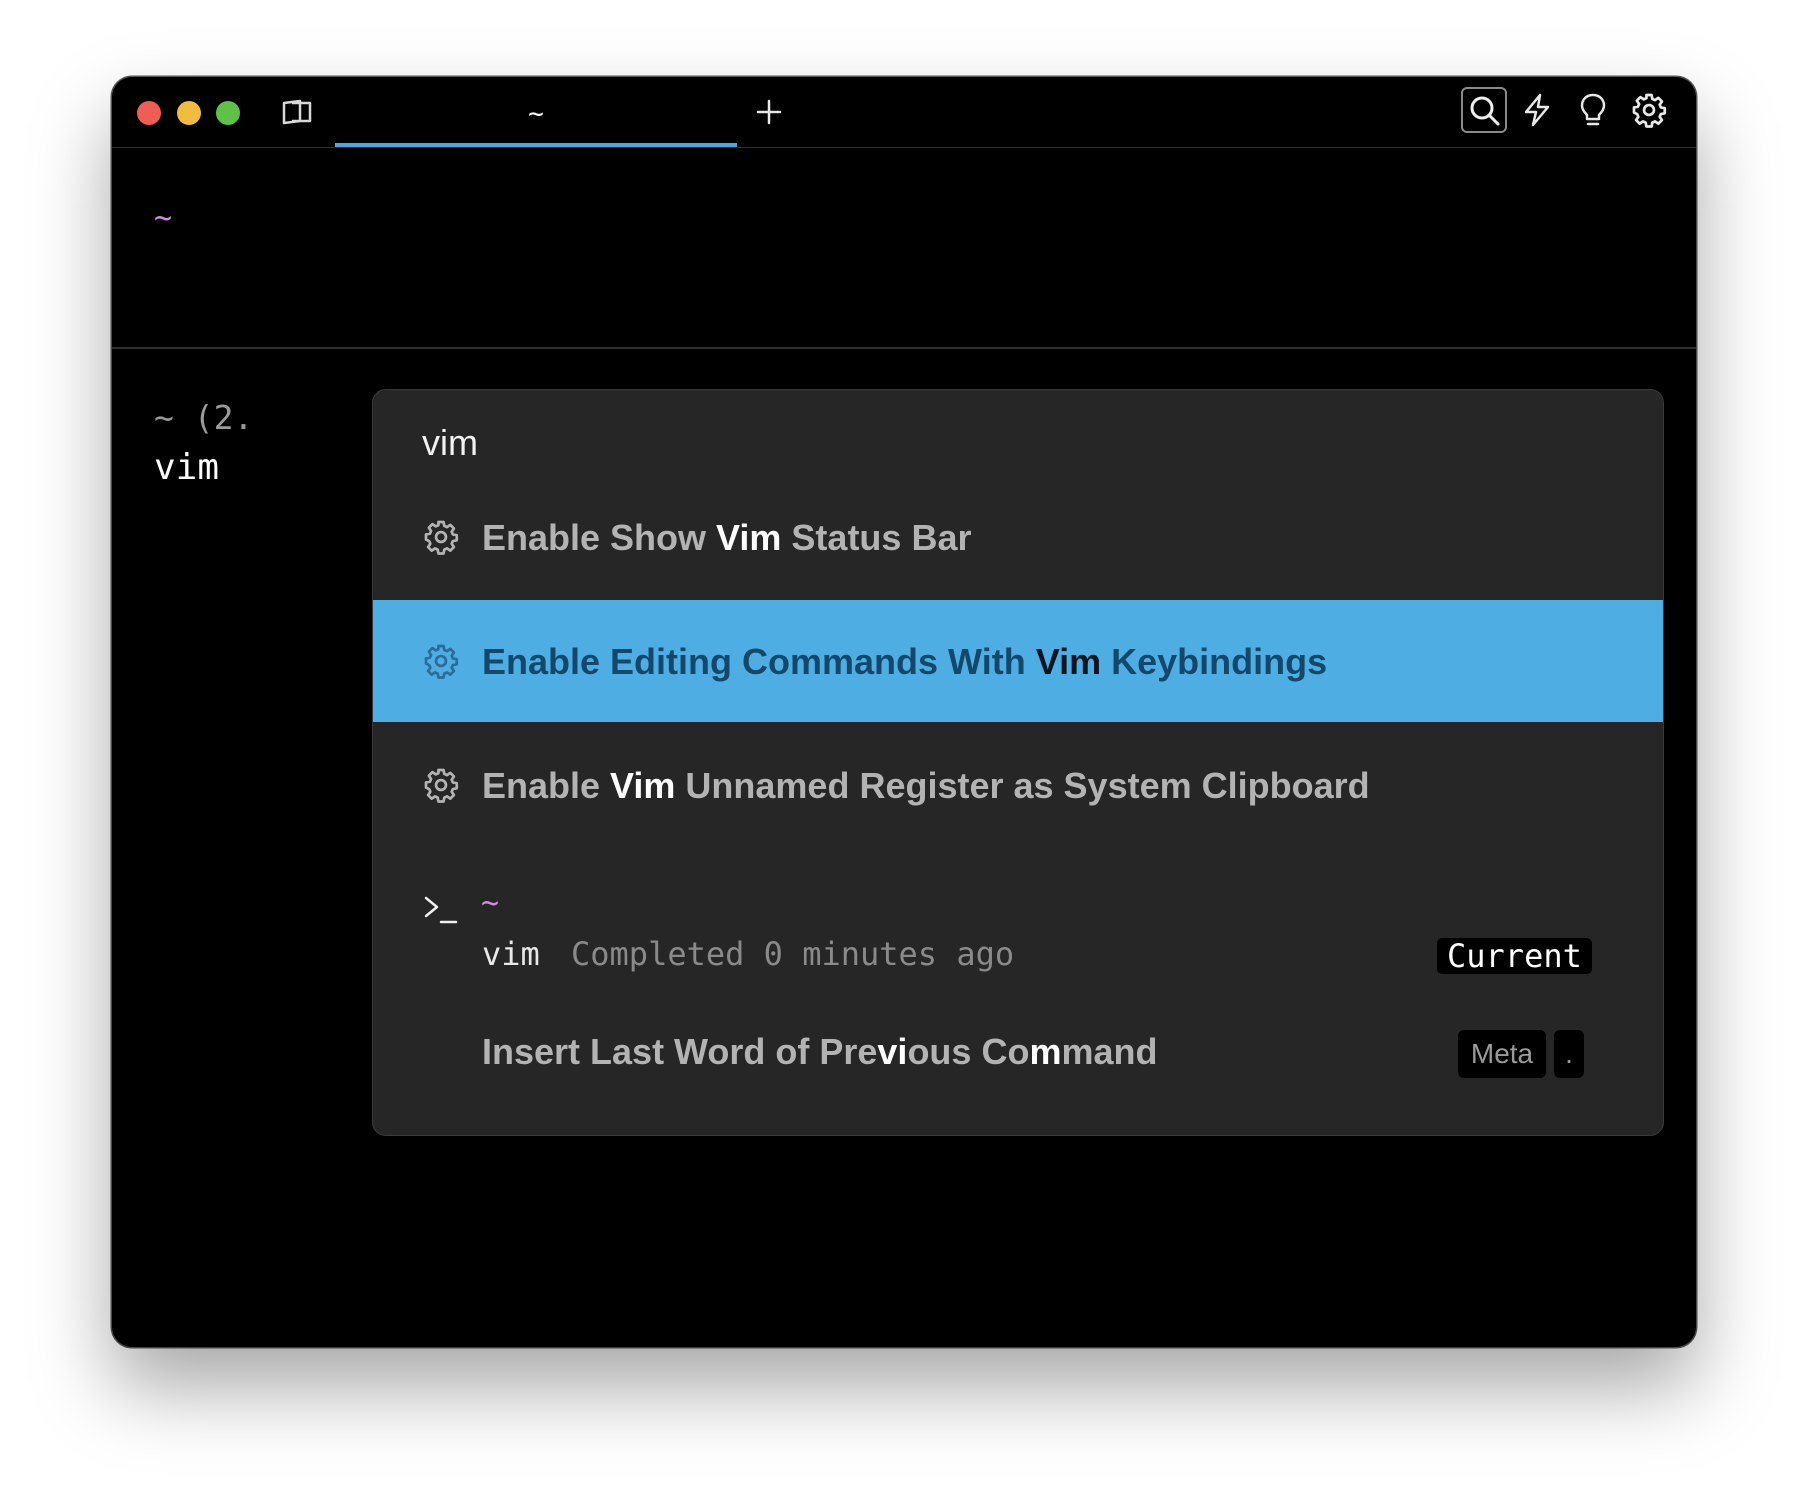  Describe the element at coordinates (599, 537) in the screenshot. I see `label-text: Enable Show` at that location.